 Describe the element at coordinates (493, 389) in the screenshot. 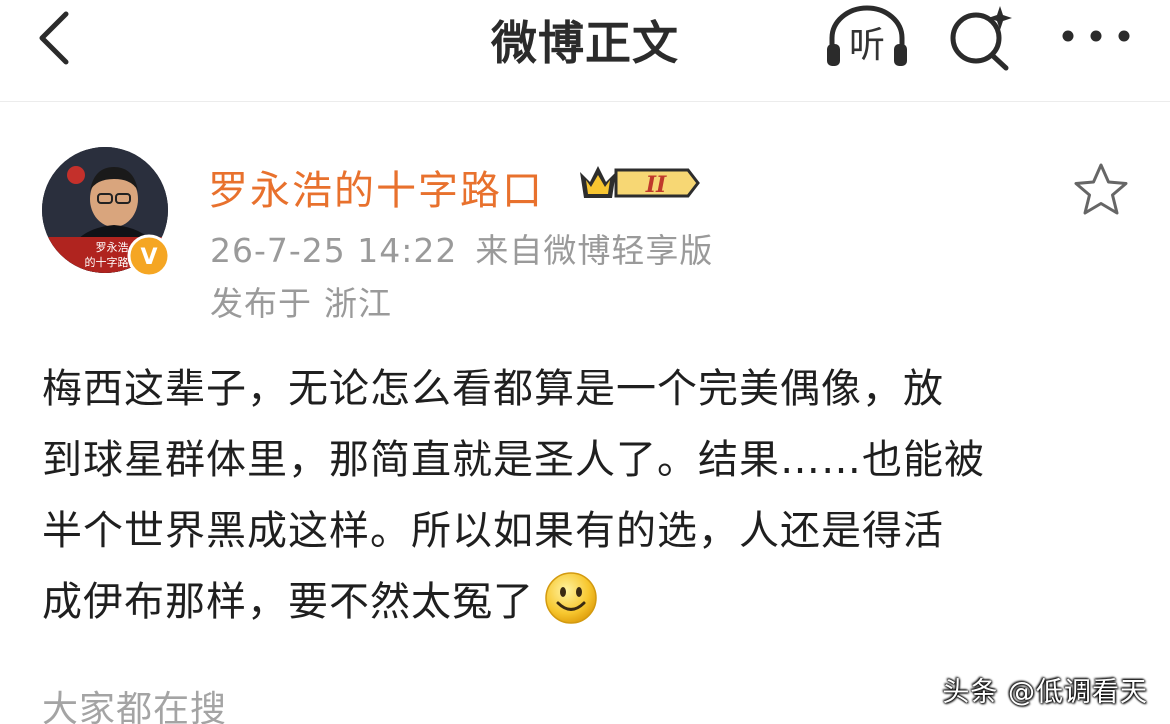

I see `post-content-line: 梅西这辈子，无论怎么看都算是一个完美偶像，放` at that location.